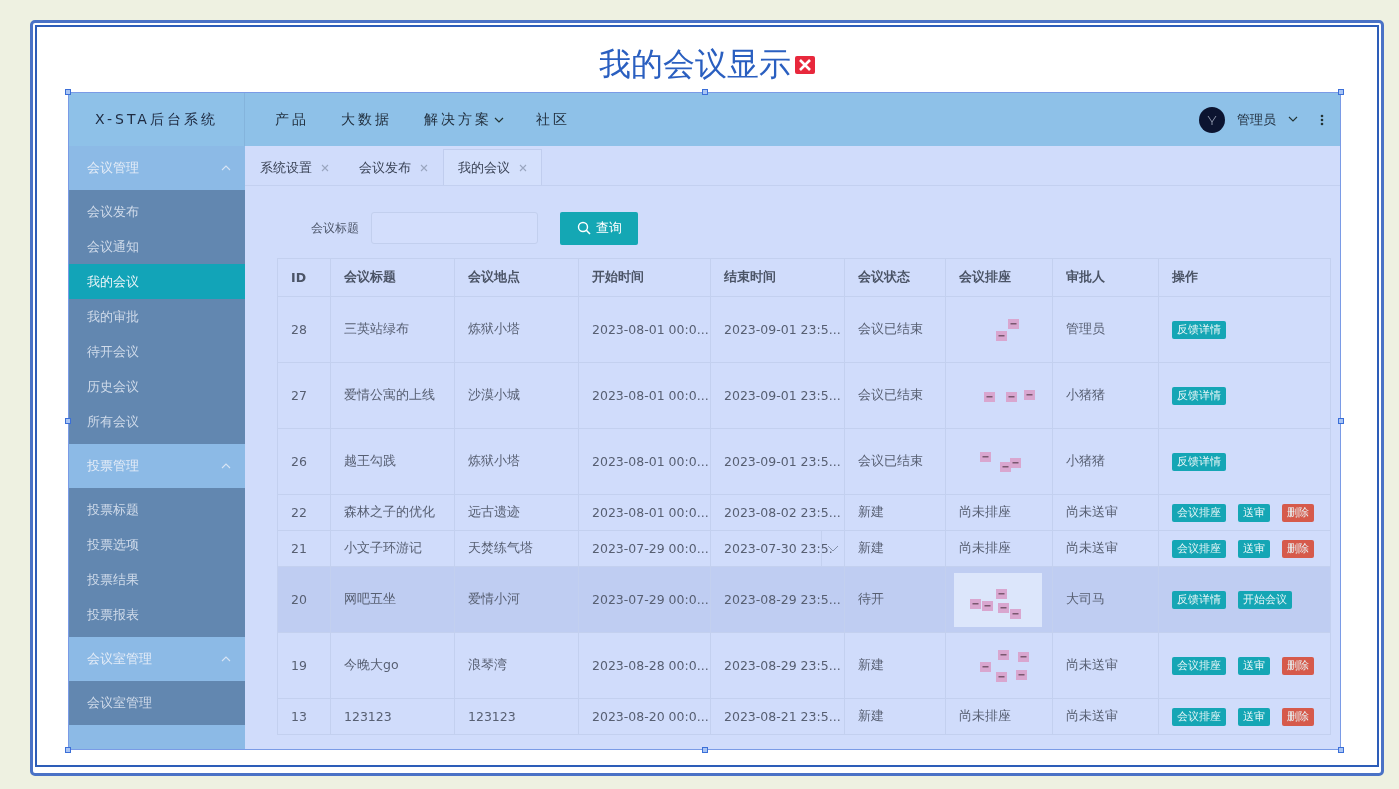  What do you see at coordinates (392, 548) in the screenshot?
I see `table-cell: 小文子环游记` at bounding box center [392, 548].